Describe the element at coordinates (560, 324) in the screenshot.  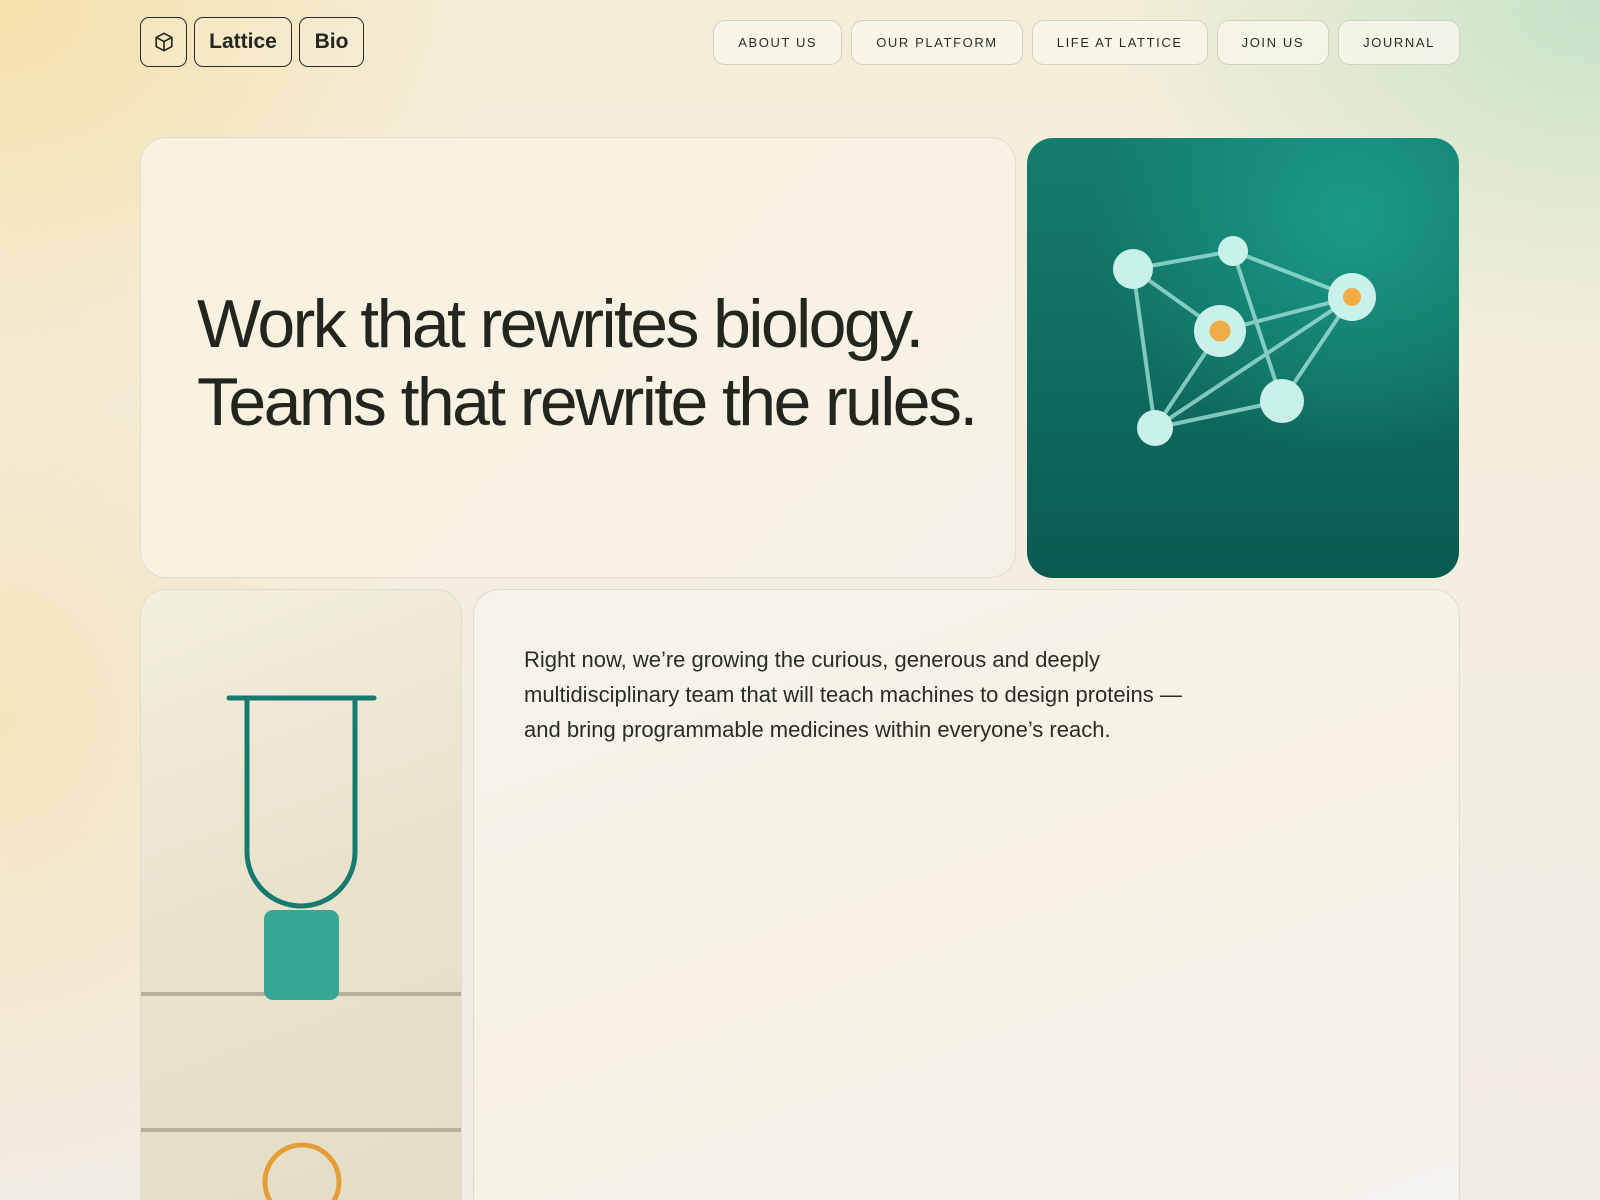
I see `hero-line-1: Work that rewrites biology.` at that location.